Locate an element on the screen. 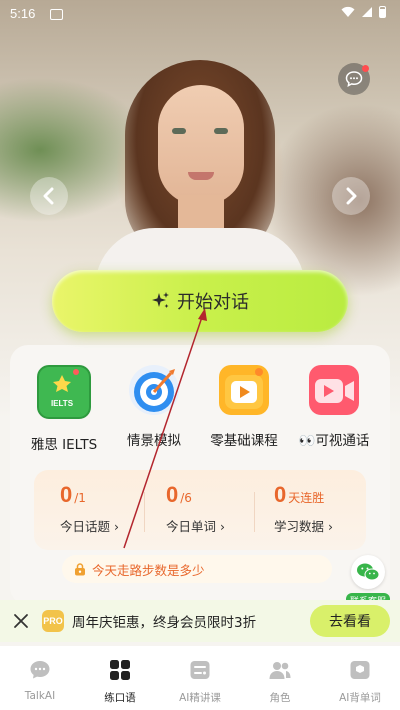  feature-ielts-label: 雅思 IELTS is located at coordinates (64, 445).